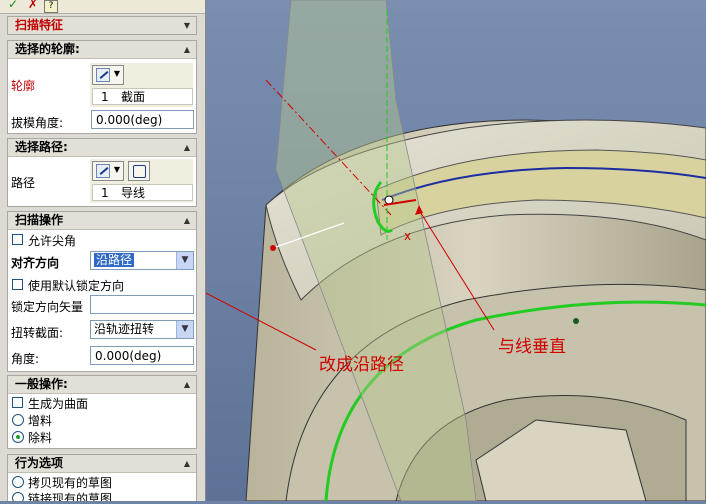 Image resolution: width=706 pixels, height=504 pixels. What do you see at coordinates (37, 123) in the screenshot?
I see `draft-angle-label: 拔模角度:` at bounding box center [37, 123].